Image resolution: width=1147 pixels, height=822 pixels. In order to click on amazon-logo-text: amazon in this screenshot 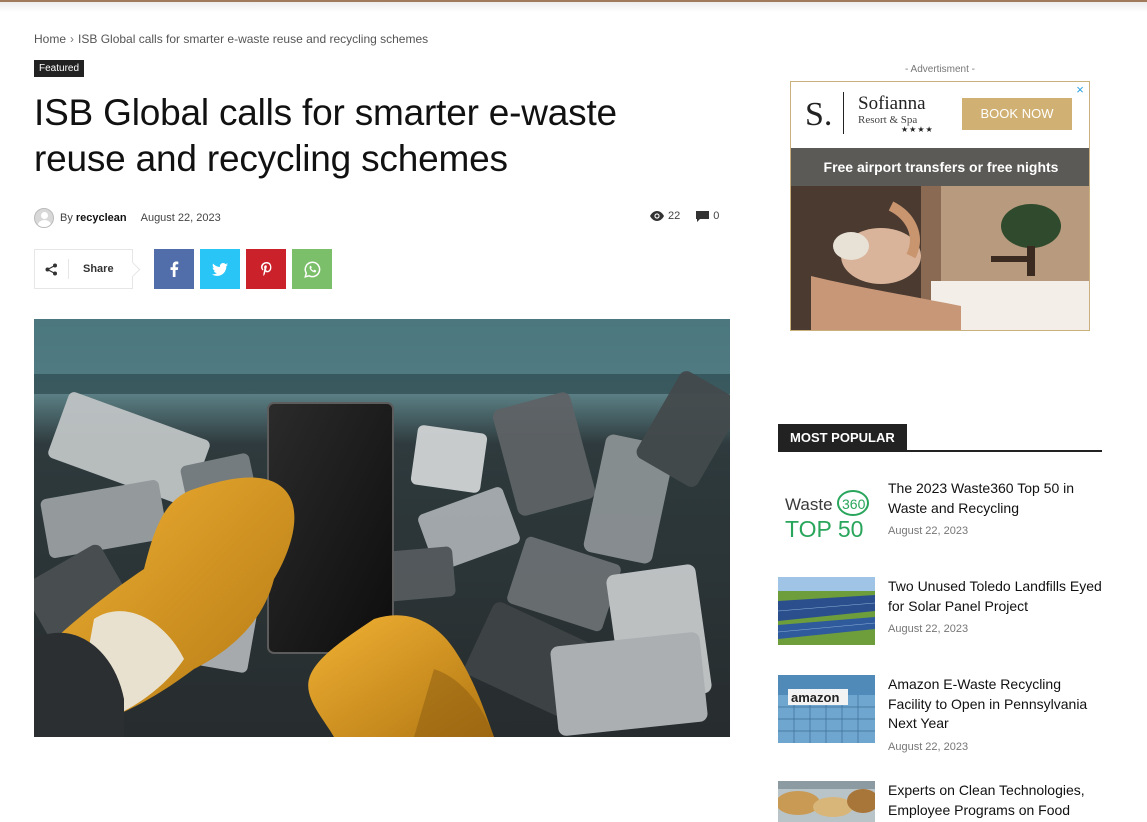, I will do `click(815, 697)`.